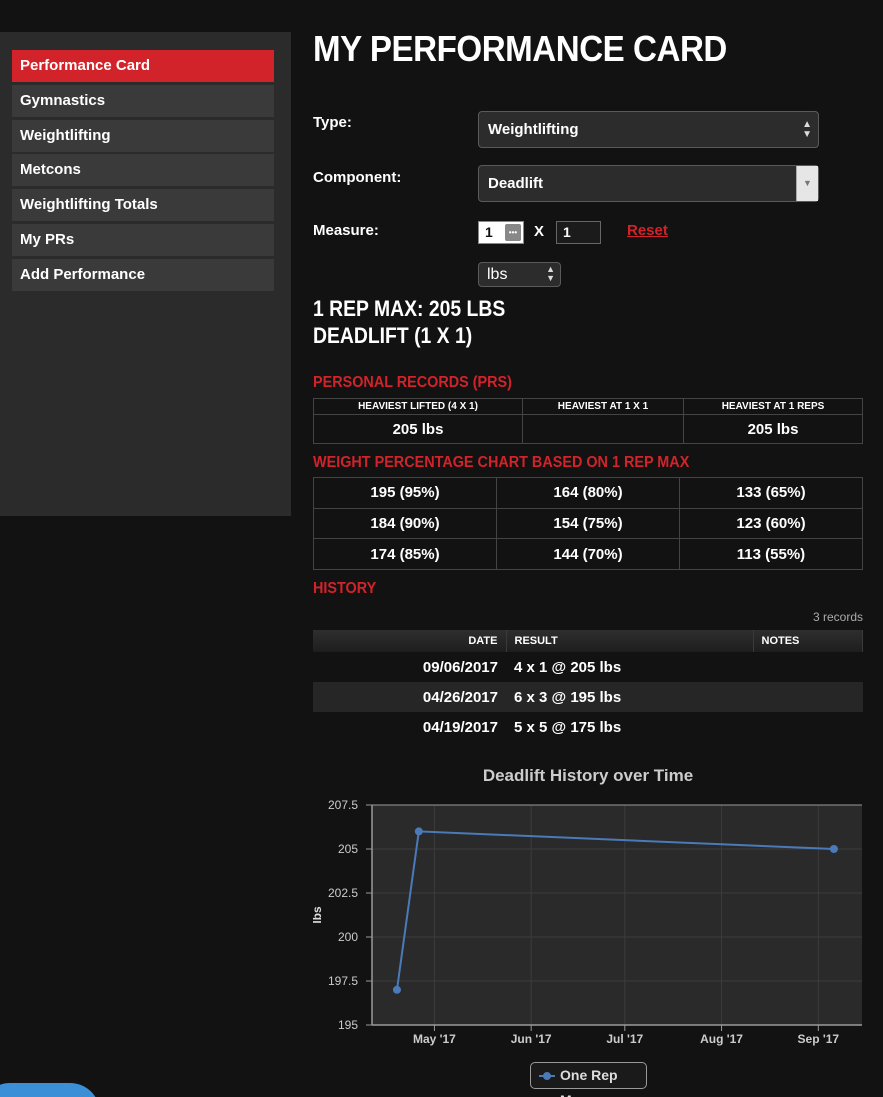 This screenshot has height=1097, width=883. I want to click on prs-header: HEAVIEST AT 1 REPS, so click(773, 406).